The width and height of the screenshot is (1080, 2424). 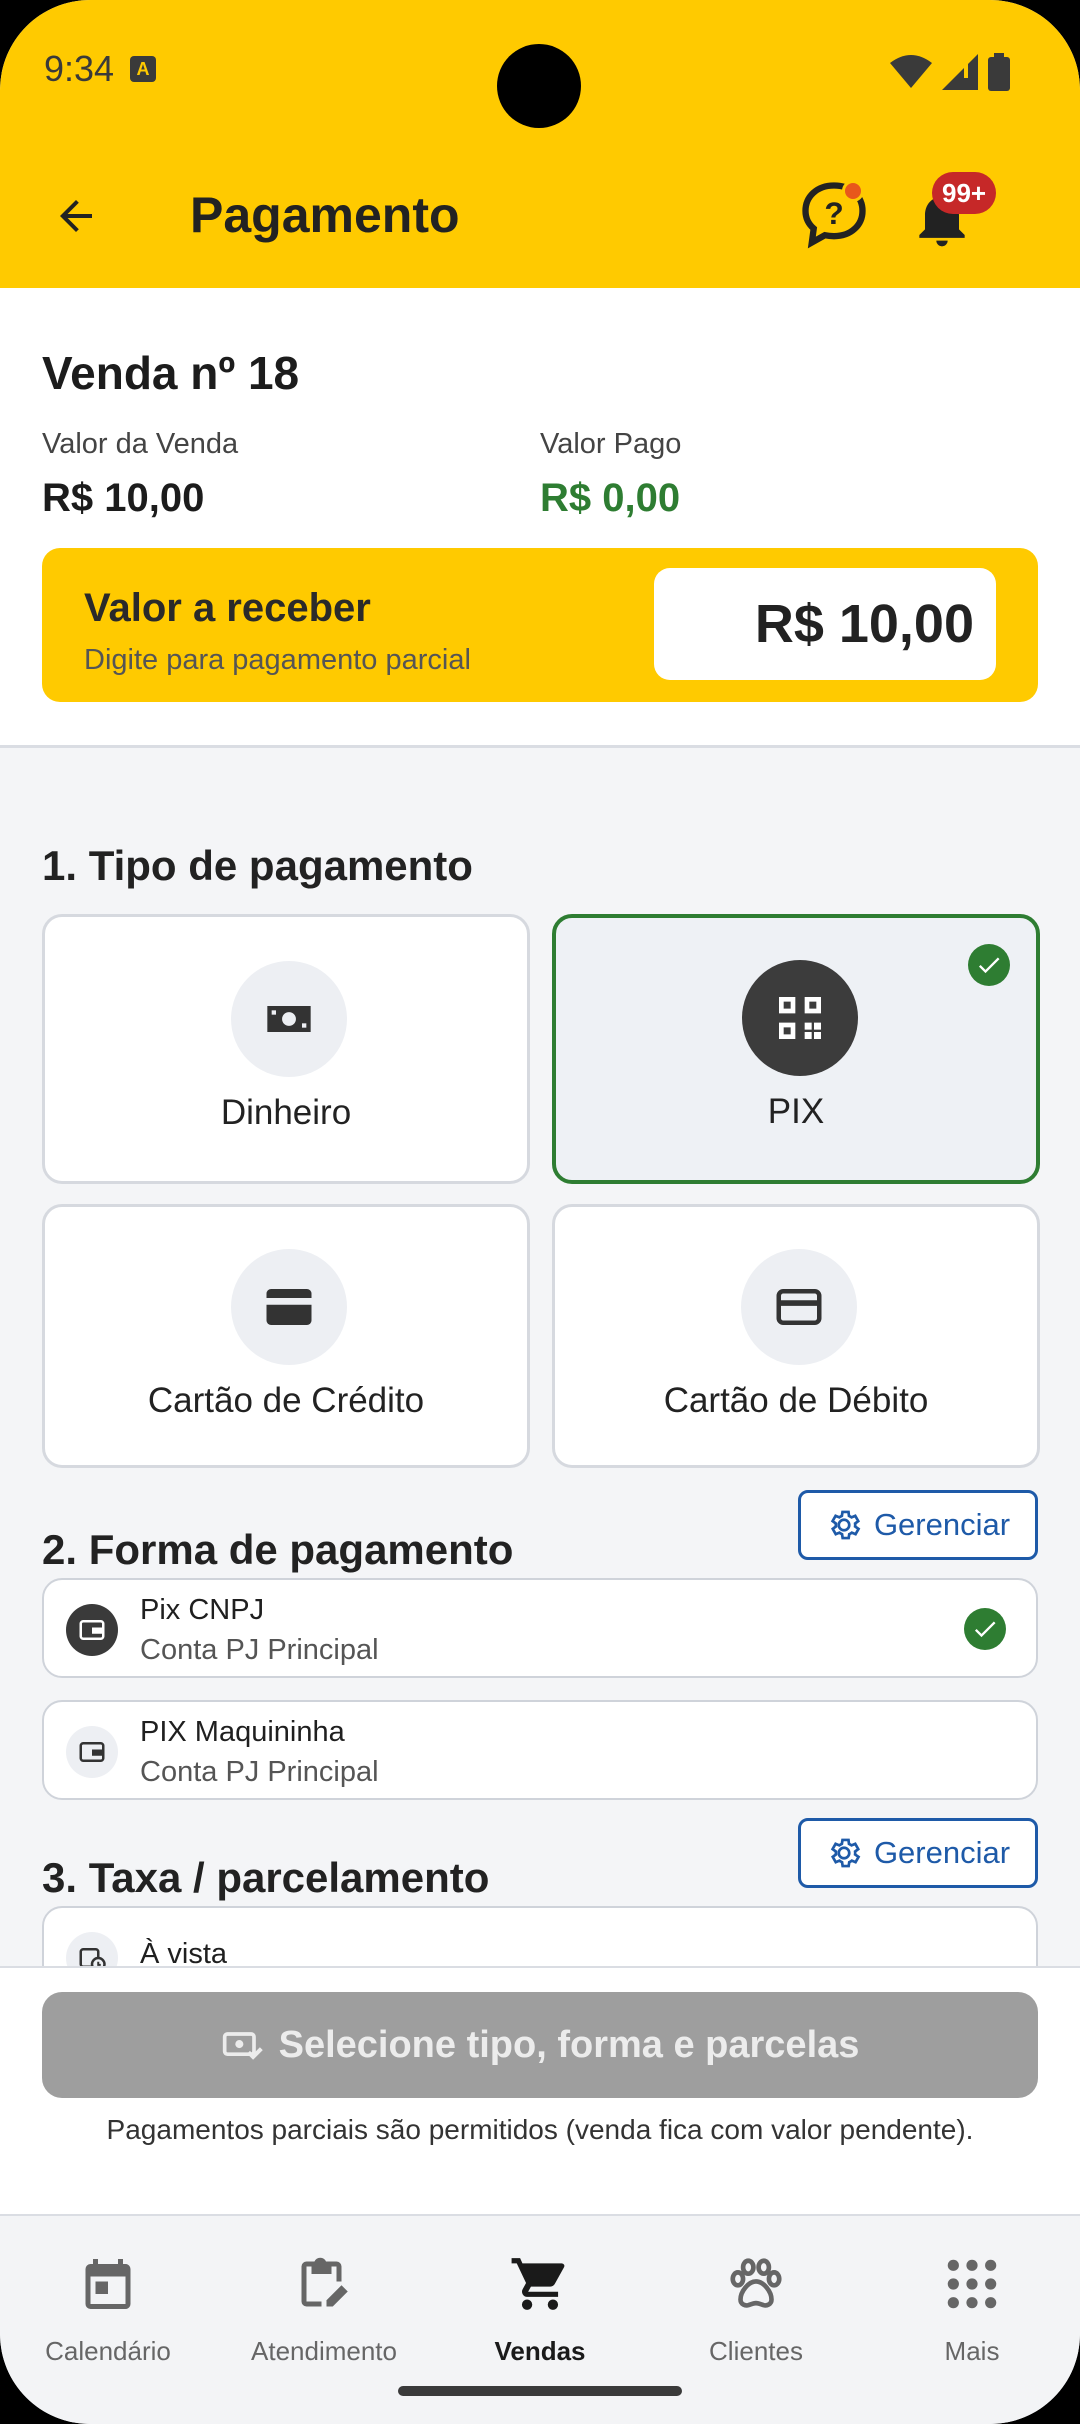 I want to click on nav-item-atendimento: Atendimento, so click(x=324, y=2306).